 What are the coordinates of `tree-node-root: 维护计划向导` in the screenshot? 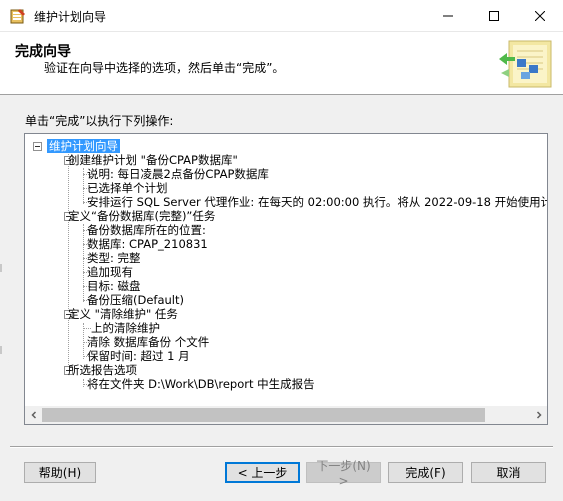 It's located at (83, 146).